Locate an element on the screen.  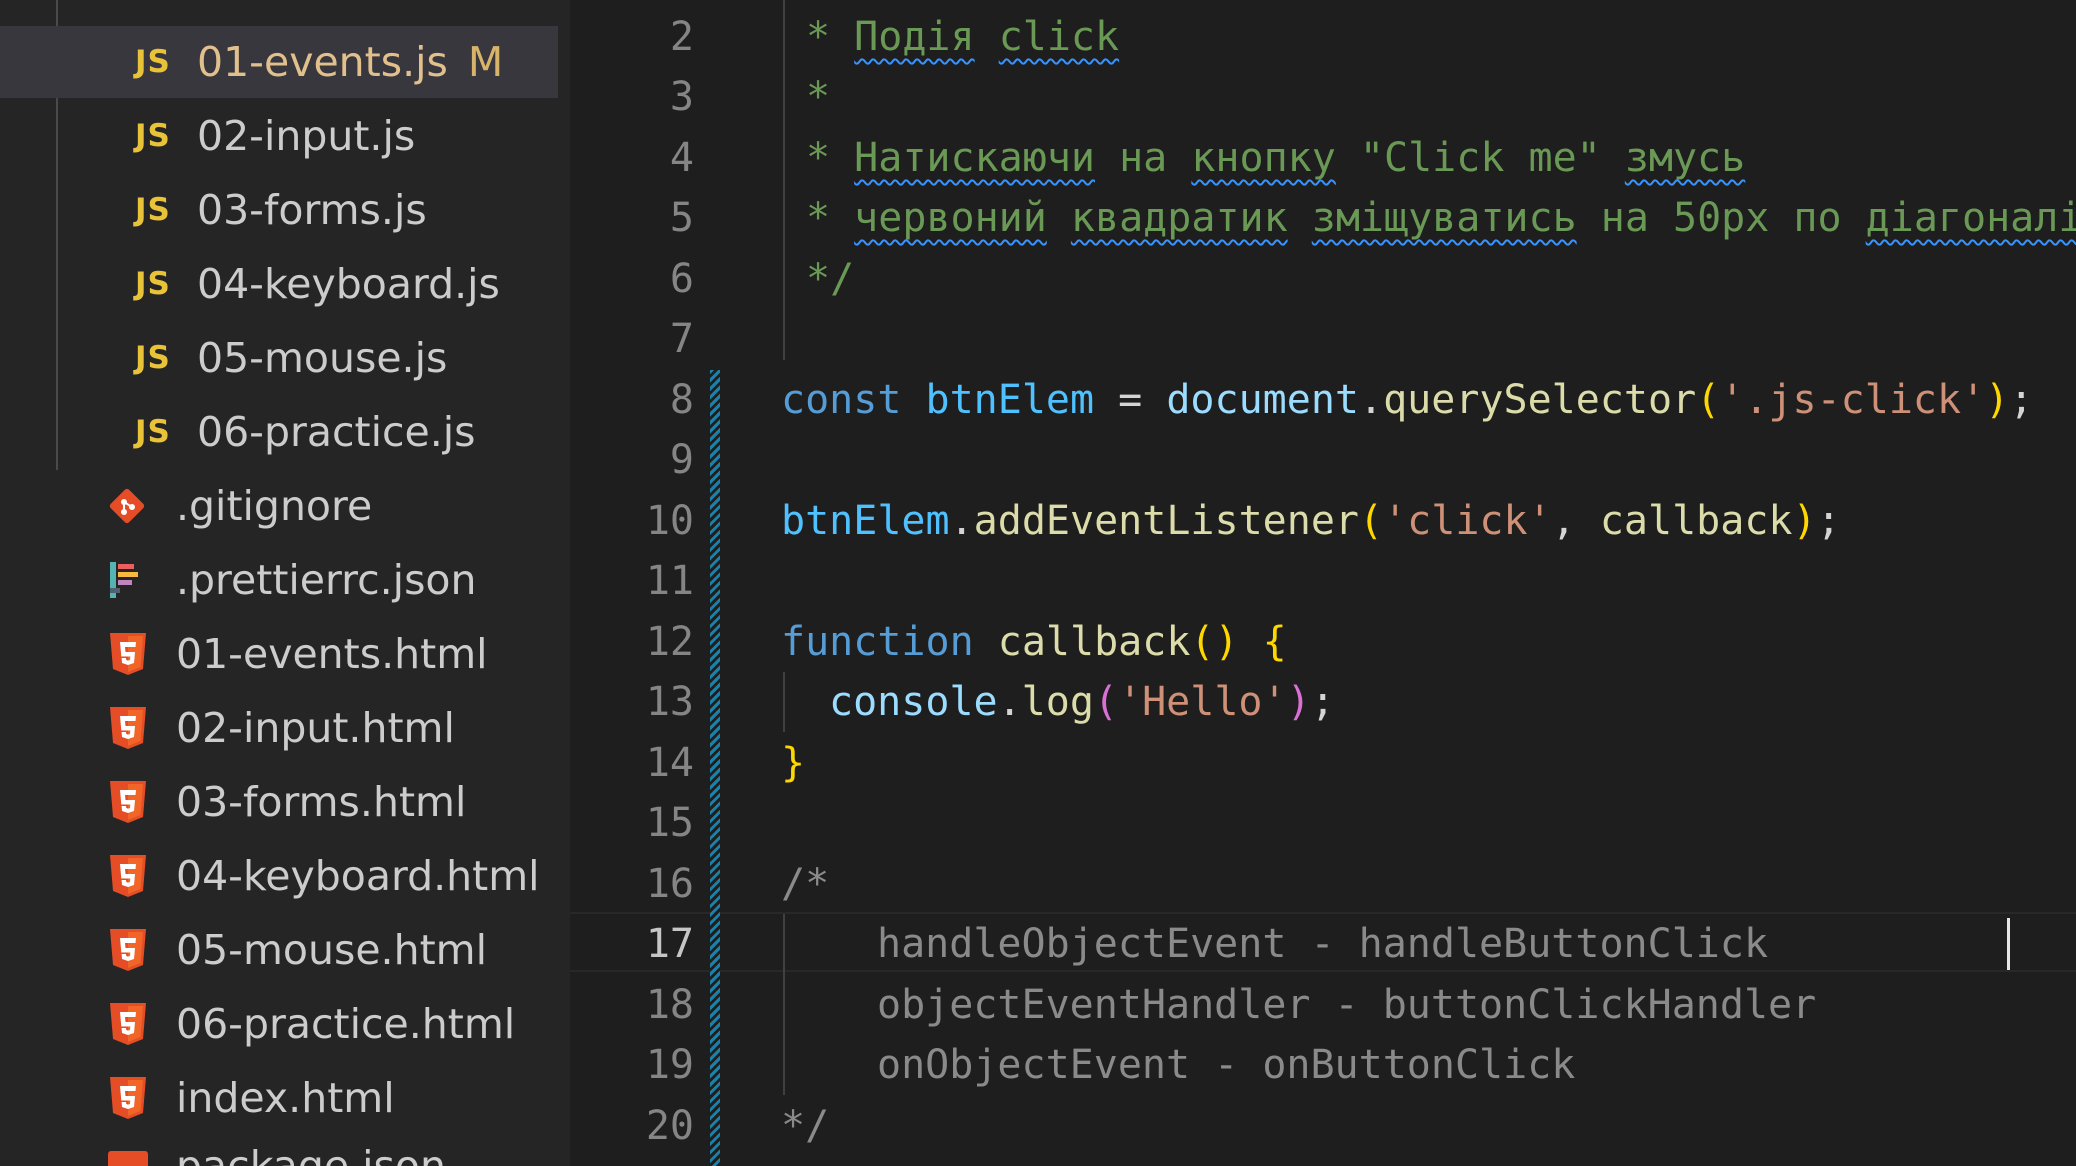
code-line-3: * is located at coordinates (818, 97).